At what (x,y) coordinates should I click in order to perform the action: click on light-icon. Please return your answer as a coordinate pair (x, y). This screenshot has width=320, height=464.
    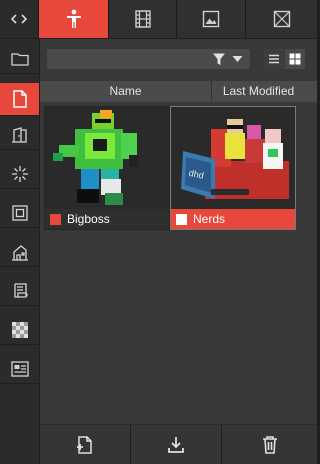
    Looking at the image, I should click on (19, 173).